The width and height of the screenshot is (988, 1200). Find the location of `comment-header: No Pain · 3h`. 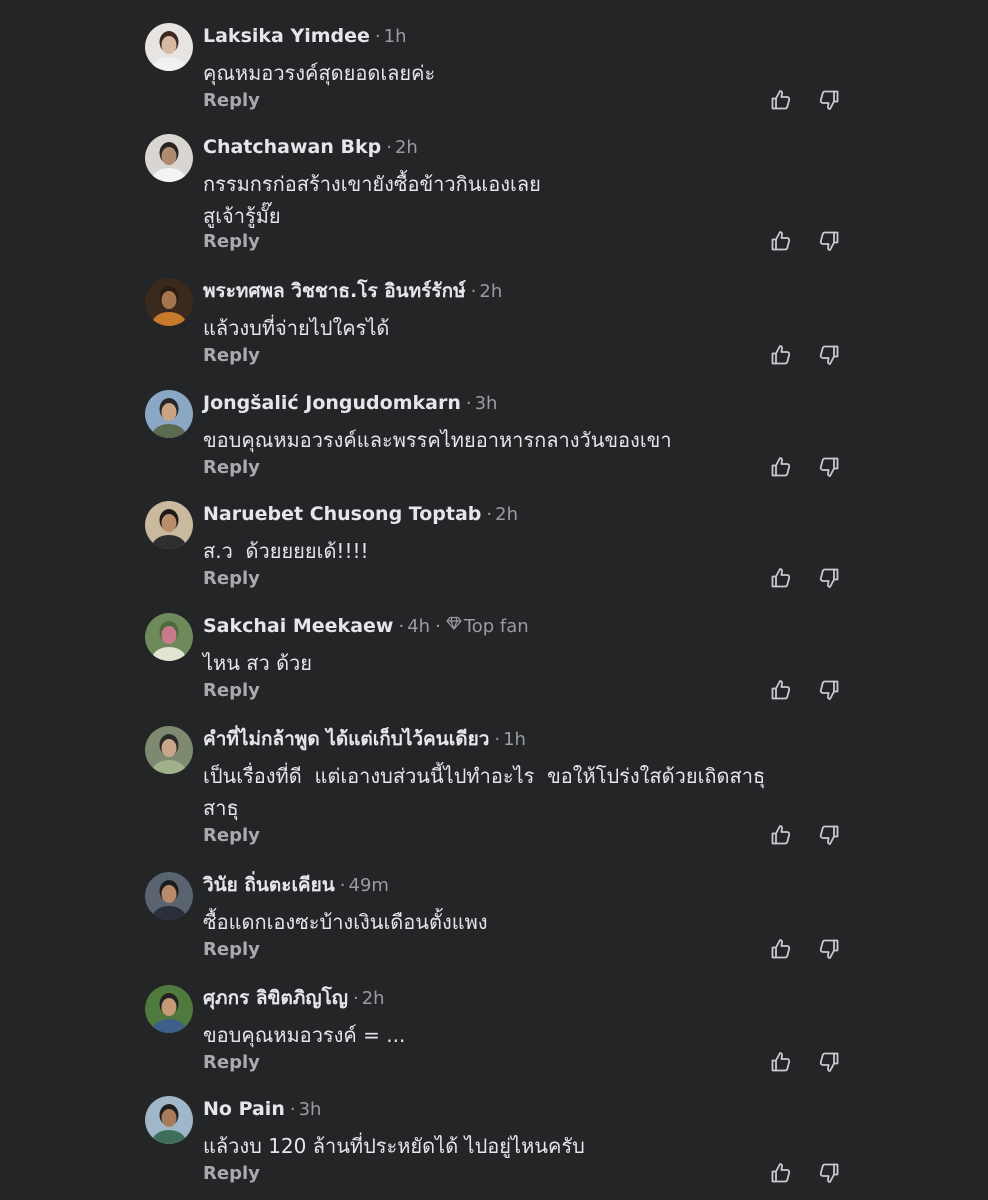

comment-header: No Pain · 3h is located at coordinates (262, 1109).